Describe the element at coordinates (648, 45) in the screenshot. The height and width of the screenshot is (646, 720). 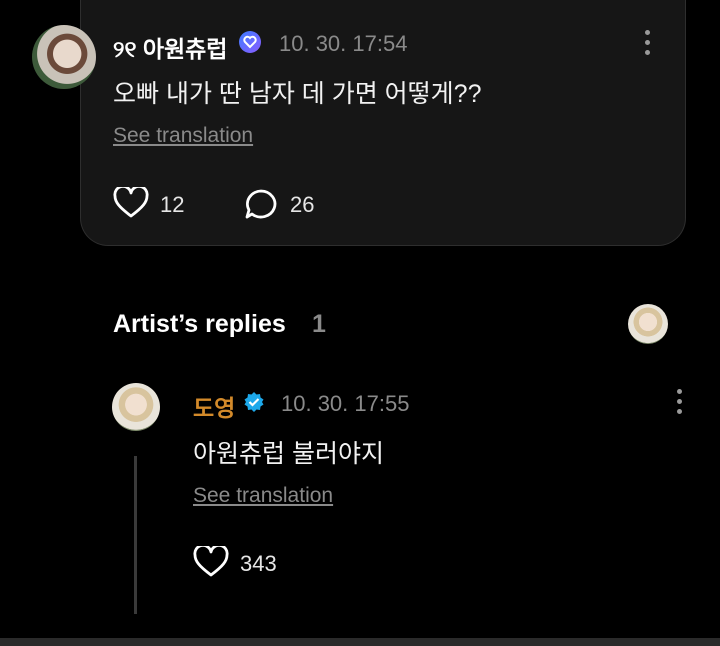
I see `comment-more-icon` at that location.